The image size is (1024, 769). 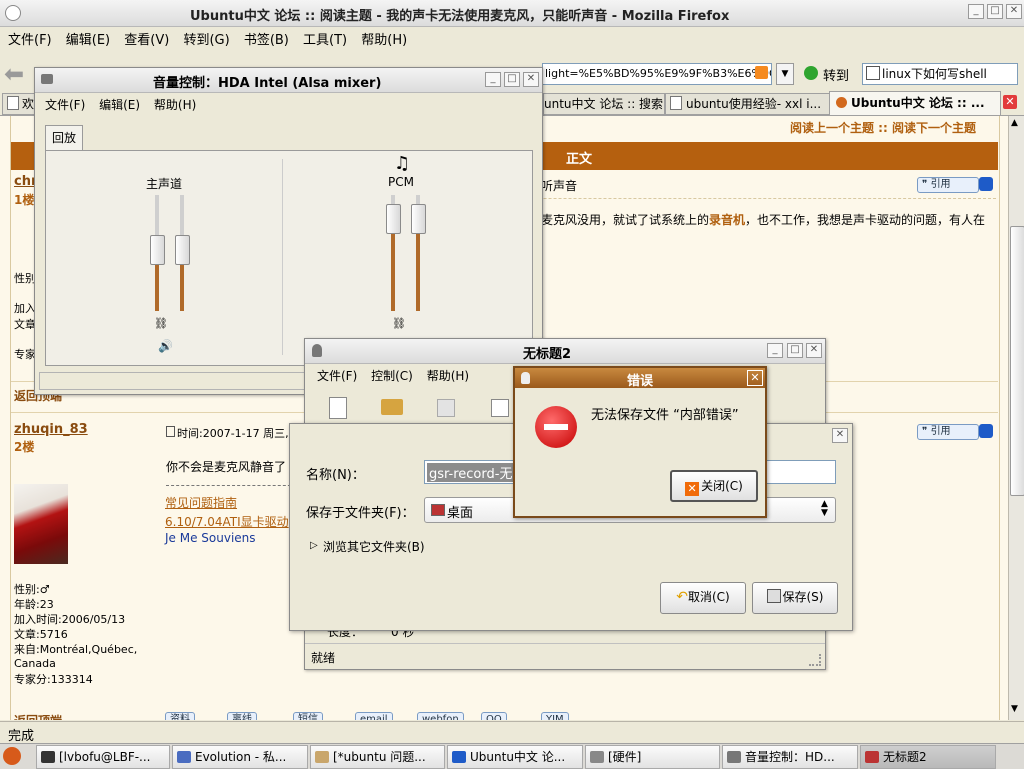 What do you see at coordinates (448, 376) in the screenshot?
I see `recorder-menu-help: 帮助(H)` at bounding box center [448, 376].